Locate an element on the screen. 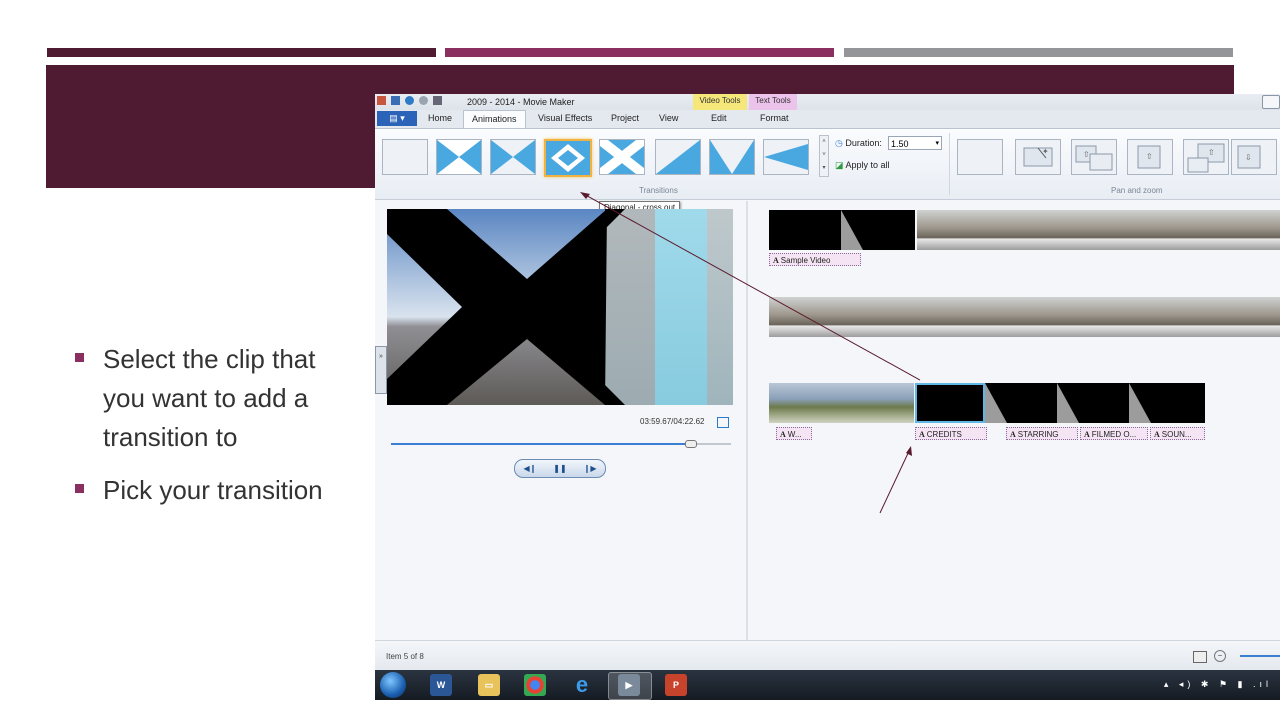 The height and width of the screenshot is (720, 1280). chrome-icon is located at coordinates (535, 685).